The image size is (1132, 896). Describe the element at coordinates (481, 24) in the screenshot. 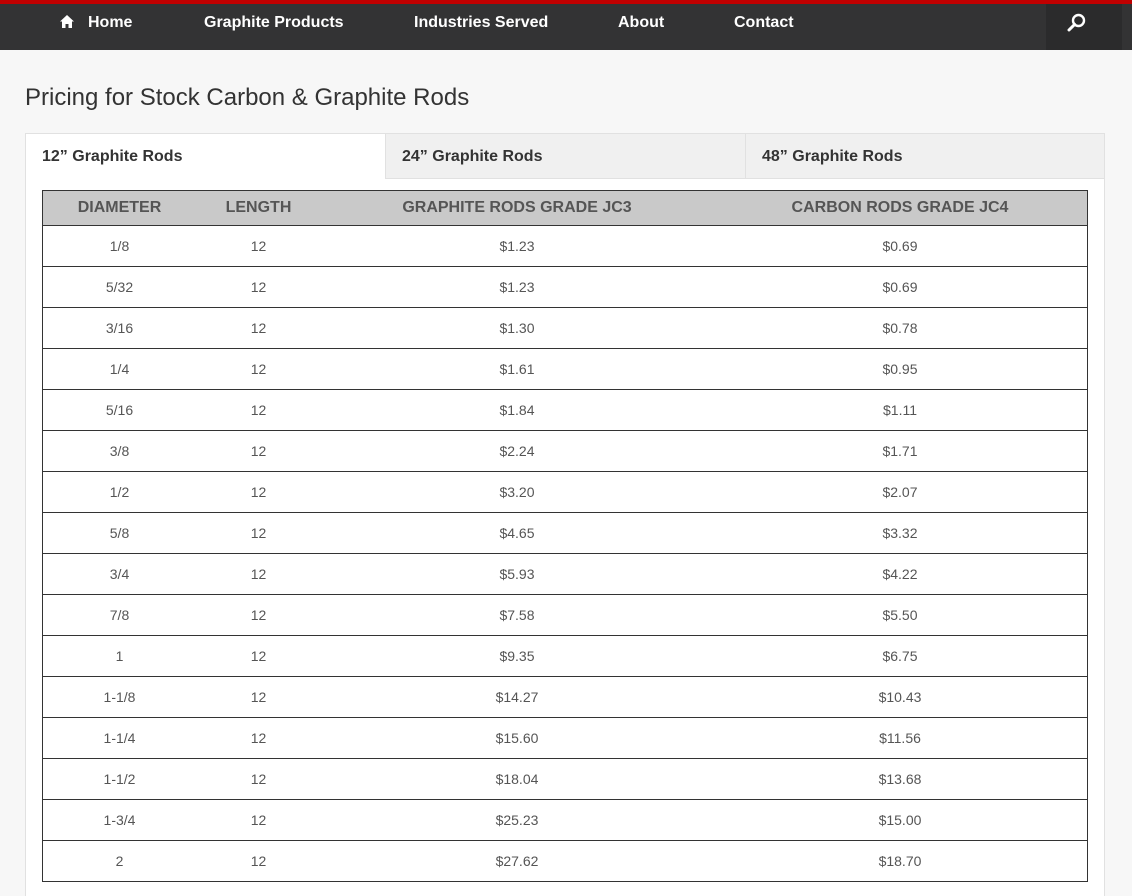

I see `nav-industries-served: Industries Served` at that location.